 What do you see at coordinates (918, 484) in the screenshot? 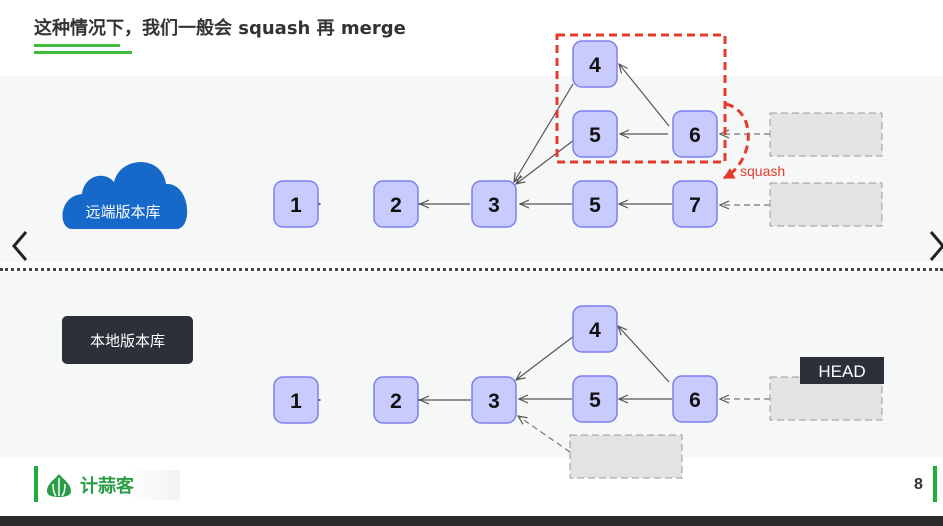
I see `page-number: 8` at bounding box center [918, 484].